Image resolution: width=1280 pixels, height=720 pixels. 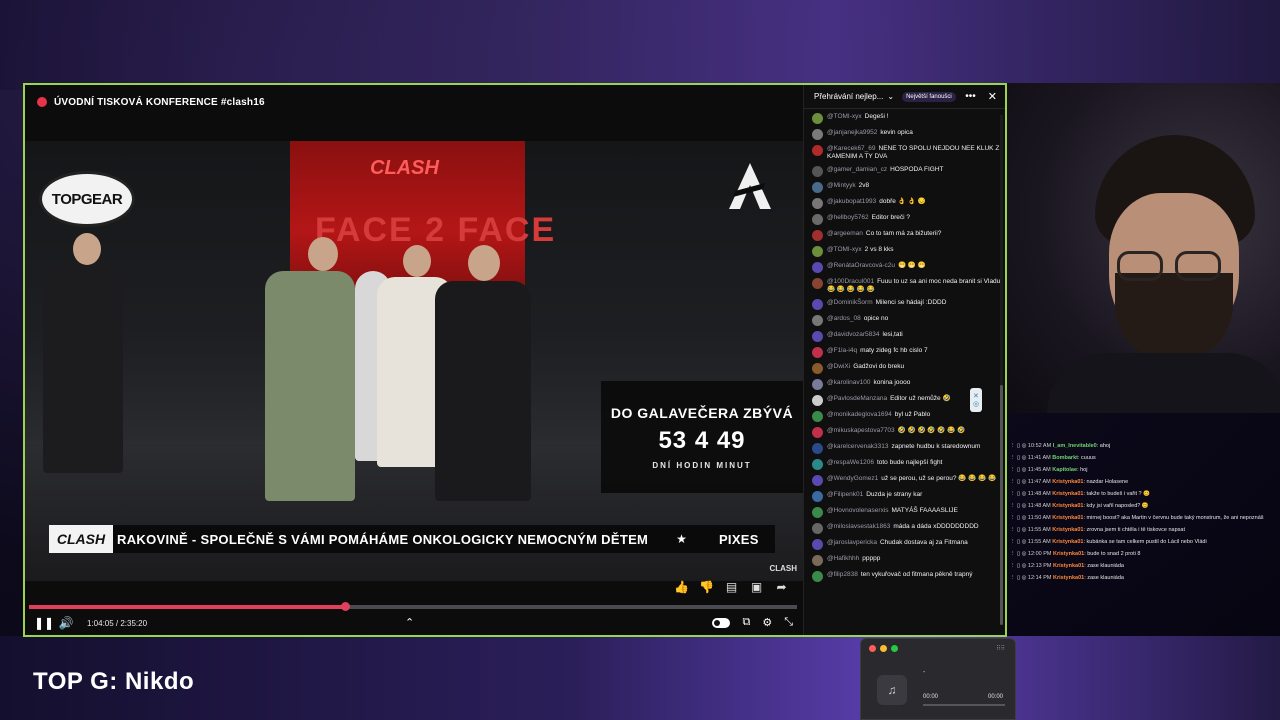 I want to click on chat-username: @Hafikhhh, so click(x=843, y=558).